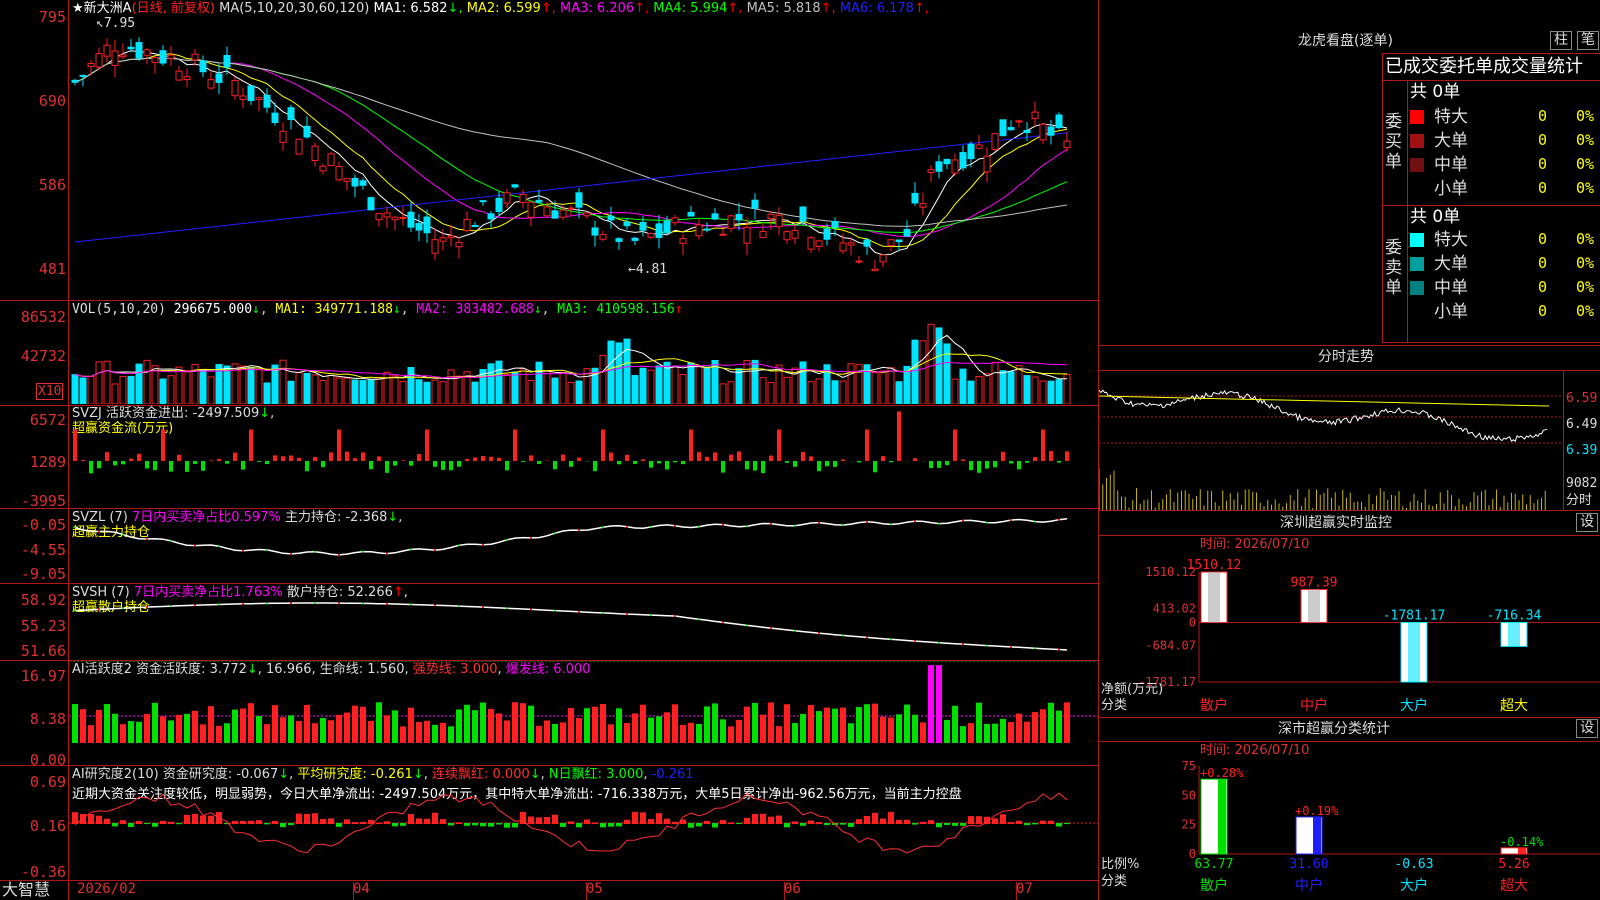  I want to click on bar-mode-button: 柱, so click(1561, 40).